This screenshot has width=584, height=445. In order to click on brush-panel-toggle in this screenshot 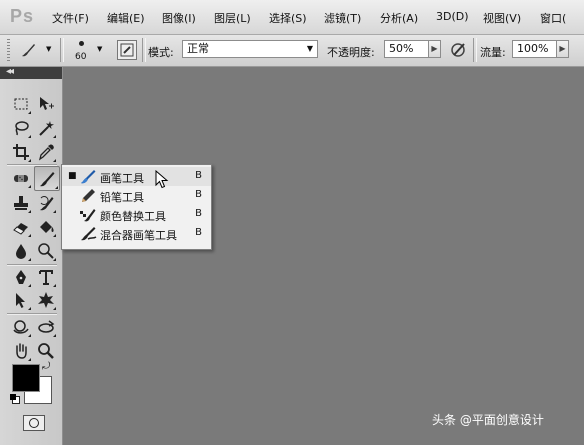, I will do `click(127, 50)`.